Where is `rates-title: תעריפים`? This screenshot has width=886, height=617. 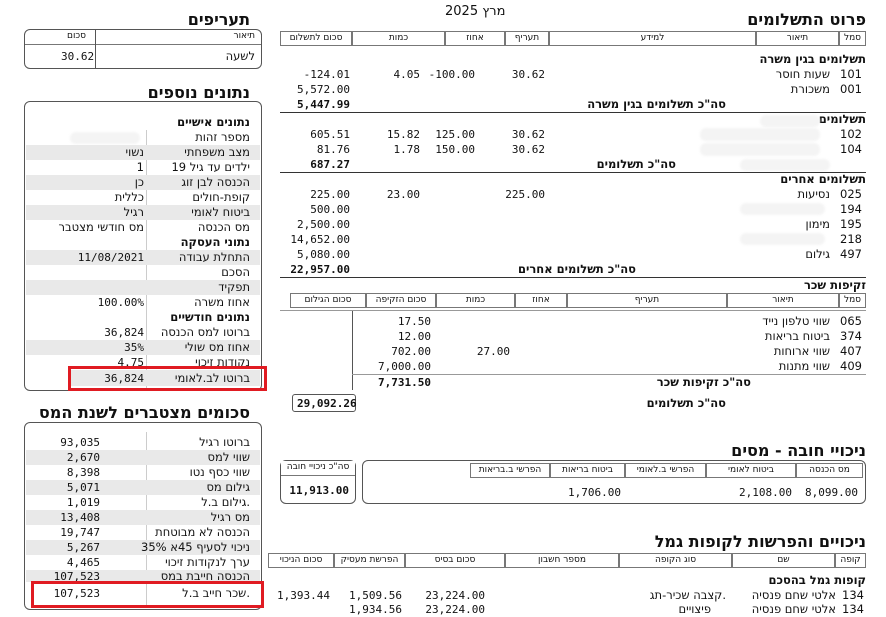 rates-title: תעריפים is located at coordinates (218, 19).